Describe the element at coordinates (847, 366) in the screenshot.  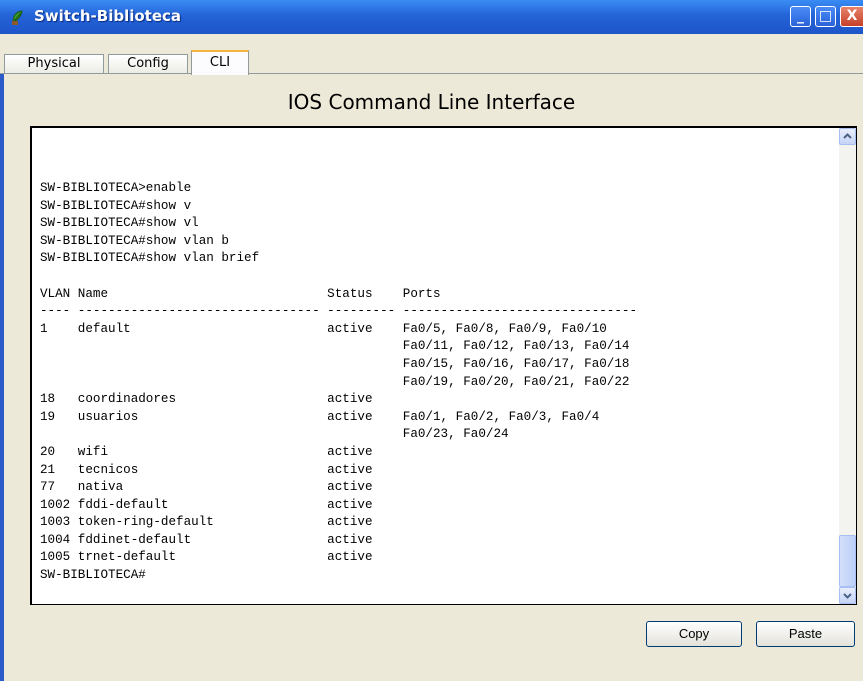
I see `terminal-scrollbar` at that location.